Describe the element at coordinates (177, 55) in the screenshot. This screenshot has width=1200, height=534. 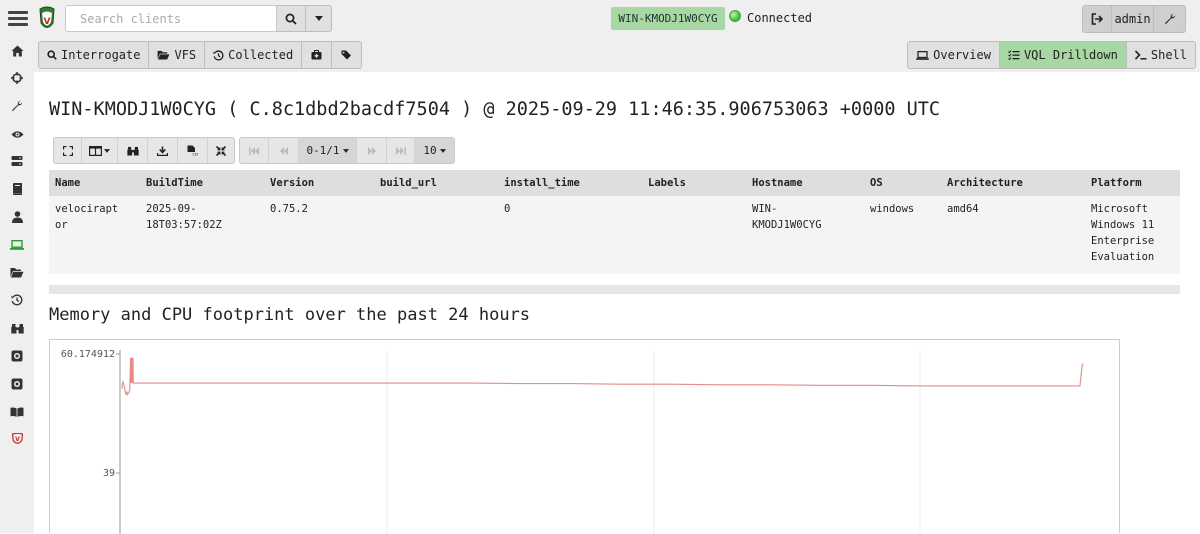
I see `vfs-button: VFS` at that location.